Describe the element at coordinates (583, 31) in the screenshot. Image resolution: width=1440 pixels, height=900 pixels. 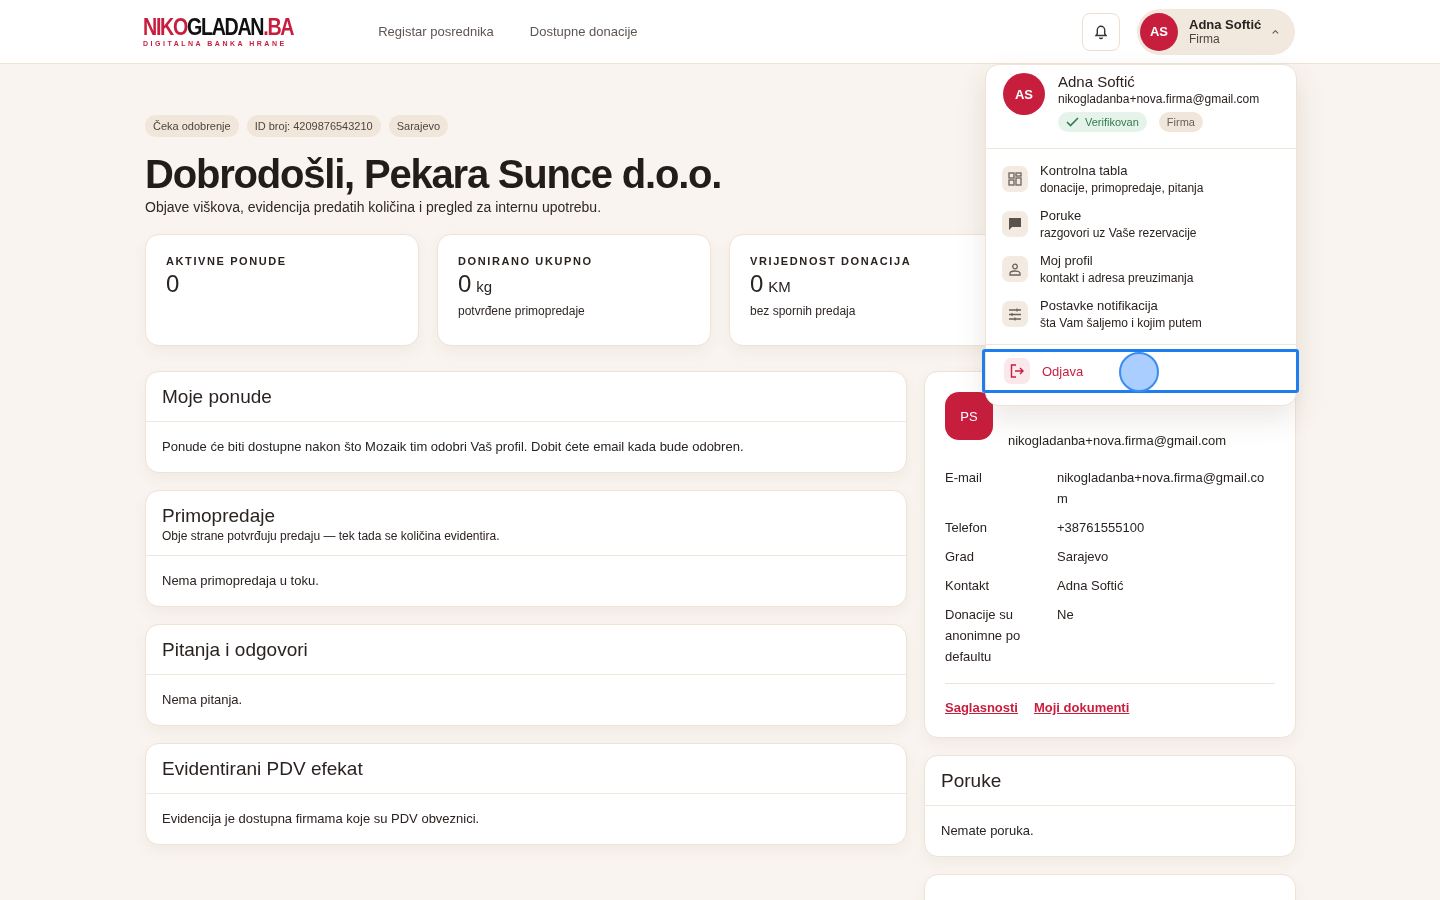
I see `nav-link: Dostupne donacije` at that location.